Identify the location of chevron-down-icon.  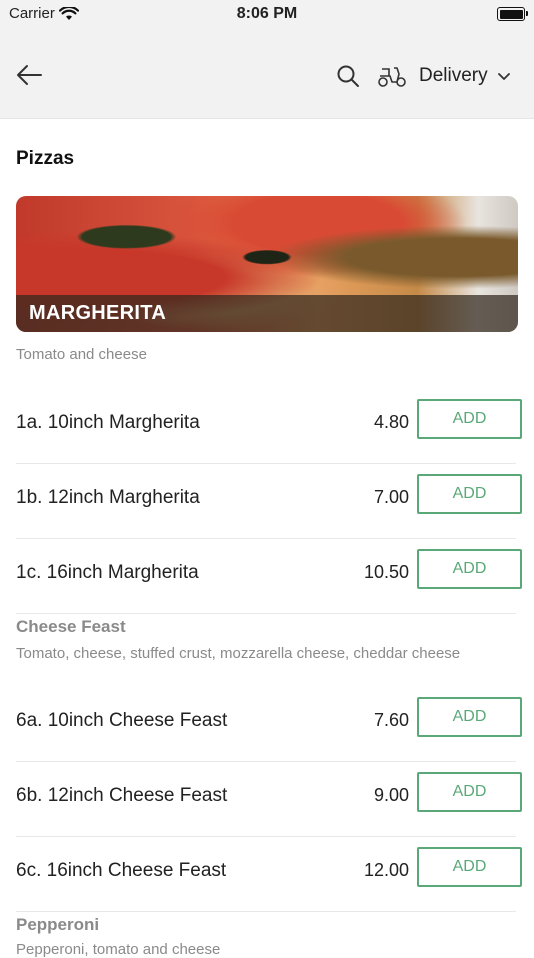
(503, 76).